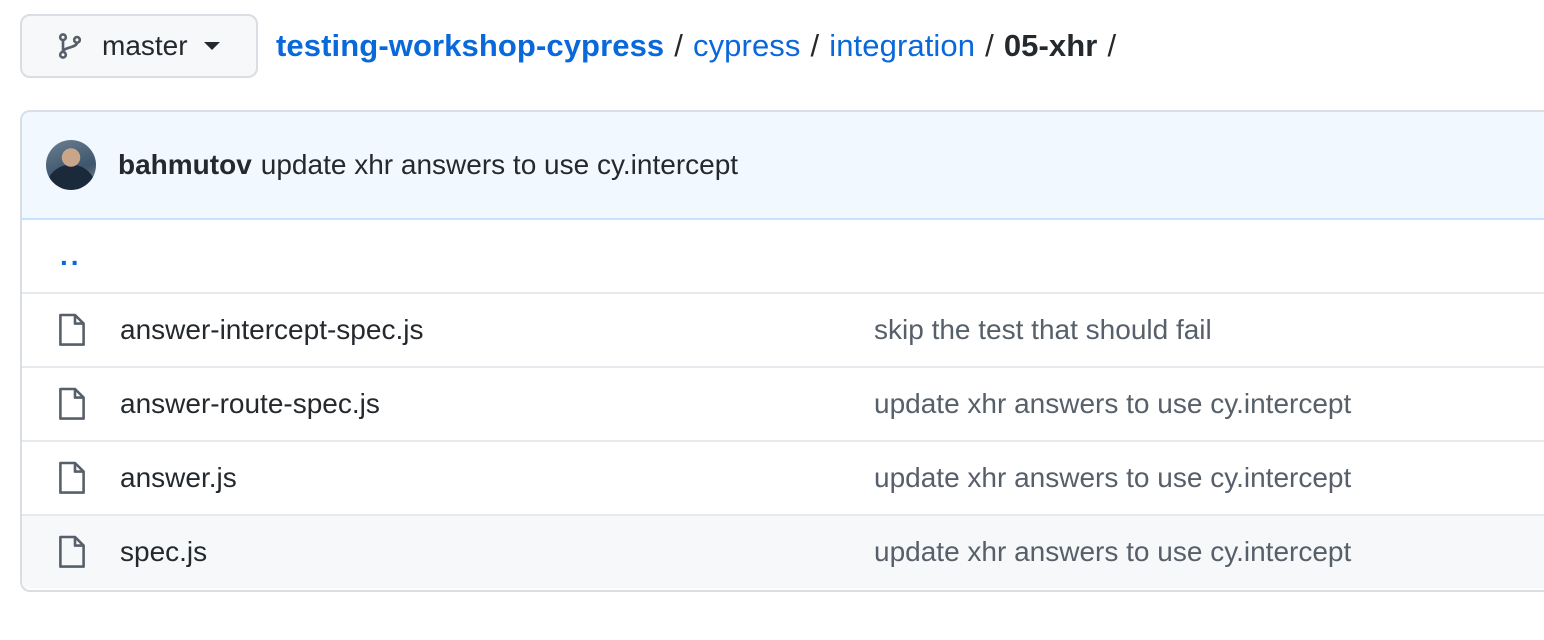 The width and height of the screenshot is (1544, 640). Describe the element at coordinates (70, 46) in the screenshot. I see `git-branch-icon` at that location.